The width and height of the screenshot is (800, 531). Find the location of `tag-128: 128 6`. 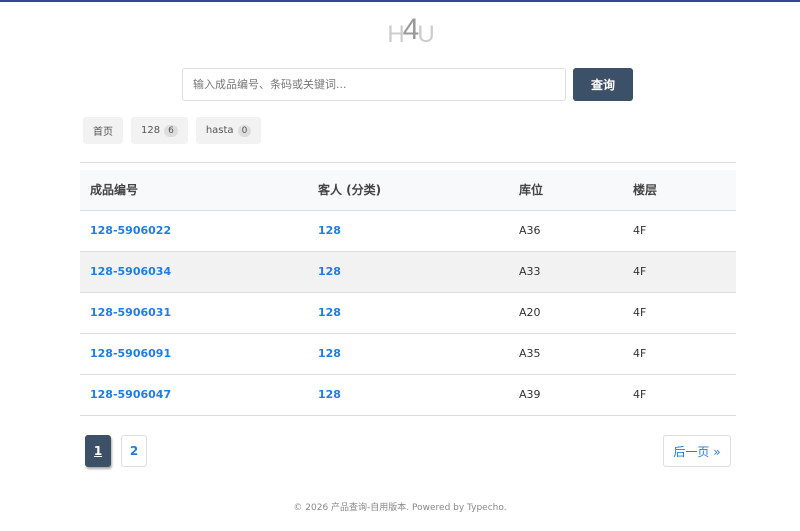

tag-128: 128 6 is located at coordinates (159, 130).